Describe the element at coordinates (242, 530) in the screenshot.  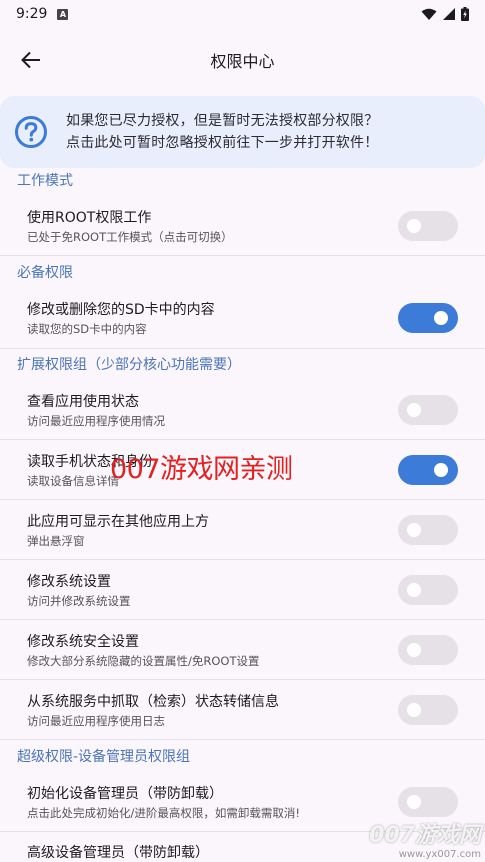
I see `permission-row-overlay: 此应用可显示在其他应用上方 弹出悬浮窗` at that location.